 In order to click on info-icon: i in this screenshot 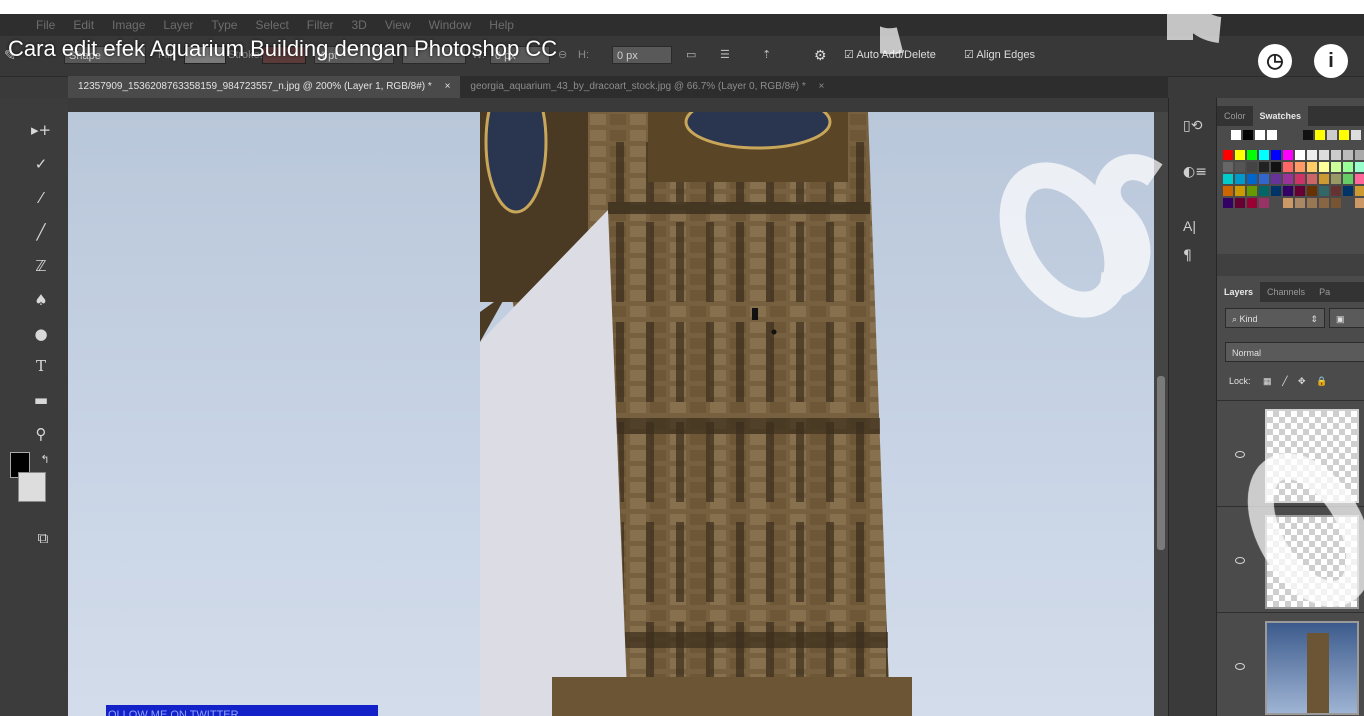, I will do `click(1331, 61)`.